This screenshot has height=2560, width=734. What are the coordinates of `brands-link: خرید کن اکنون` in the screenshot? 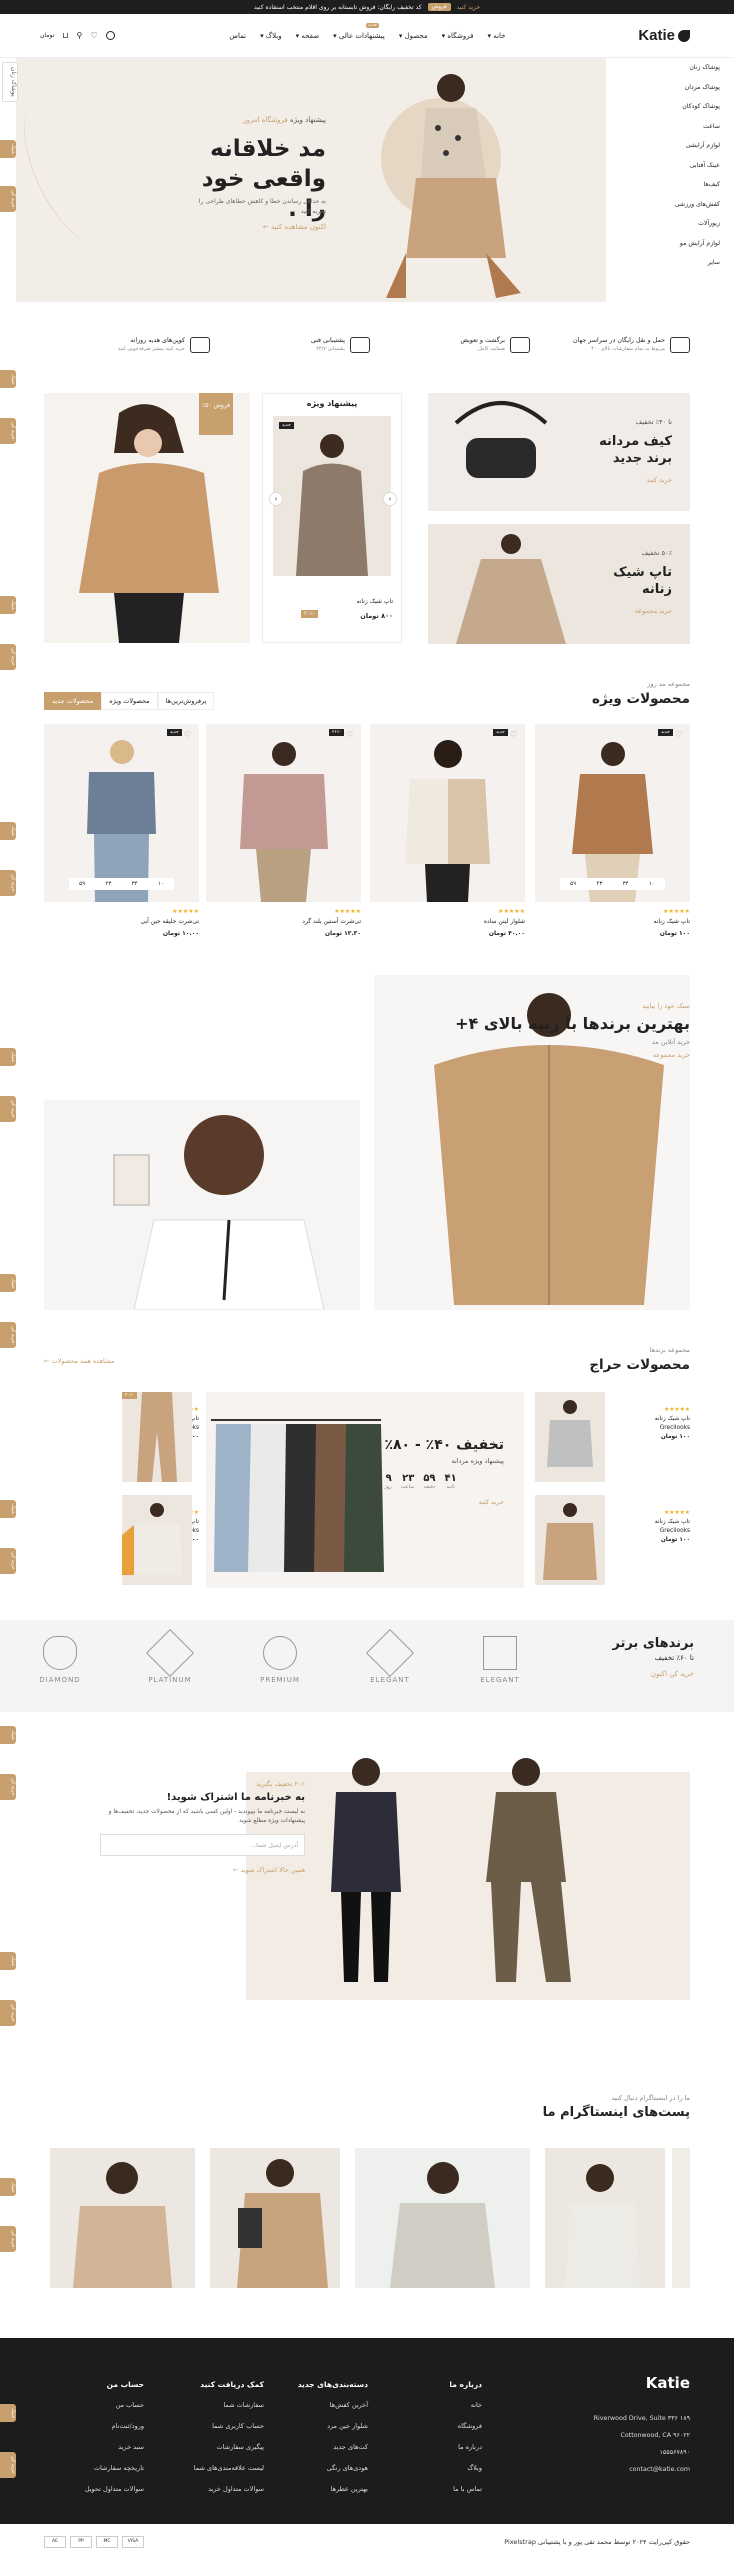 It's located at (653, 1674).